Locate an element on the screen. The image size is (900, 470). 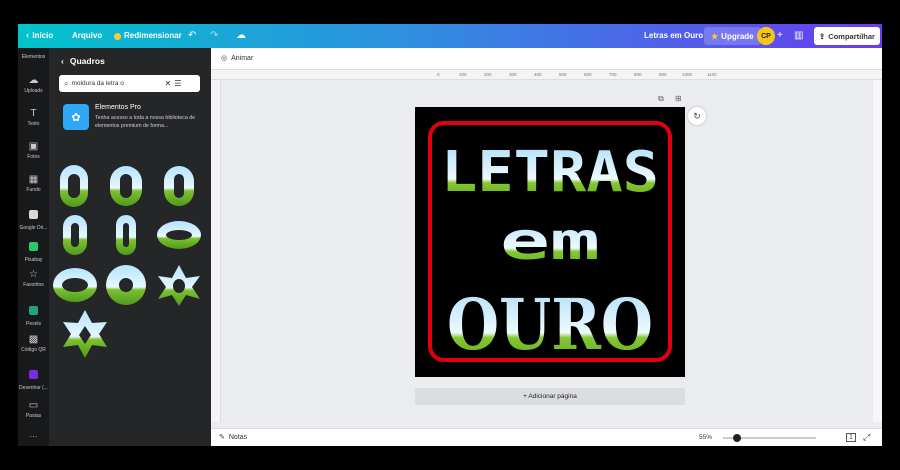
design-artwork: LETRAS em OURO is located at coordinates (550, 243).